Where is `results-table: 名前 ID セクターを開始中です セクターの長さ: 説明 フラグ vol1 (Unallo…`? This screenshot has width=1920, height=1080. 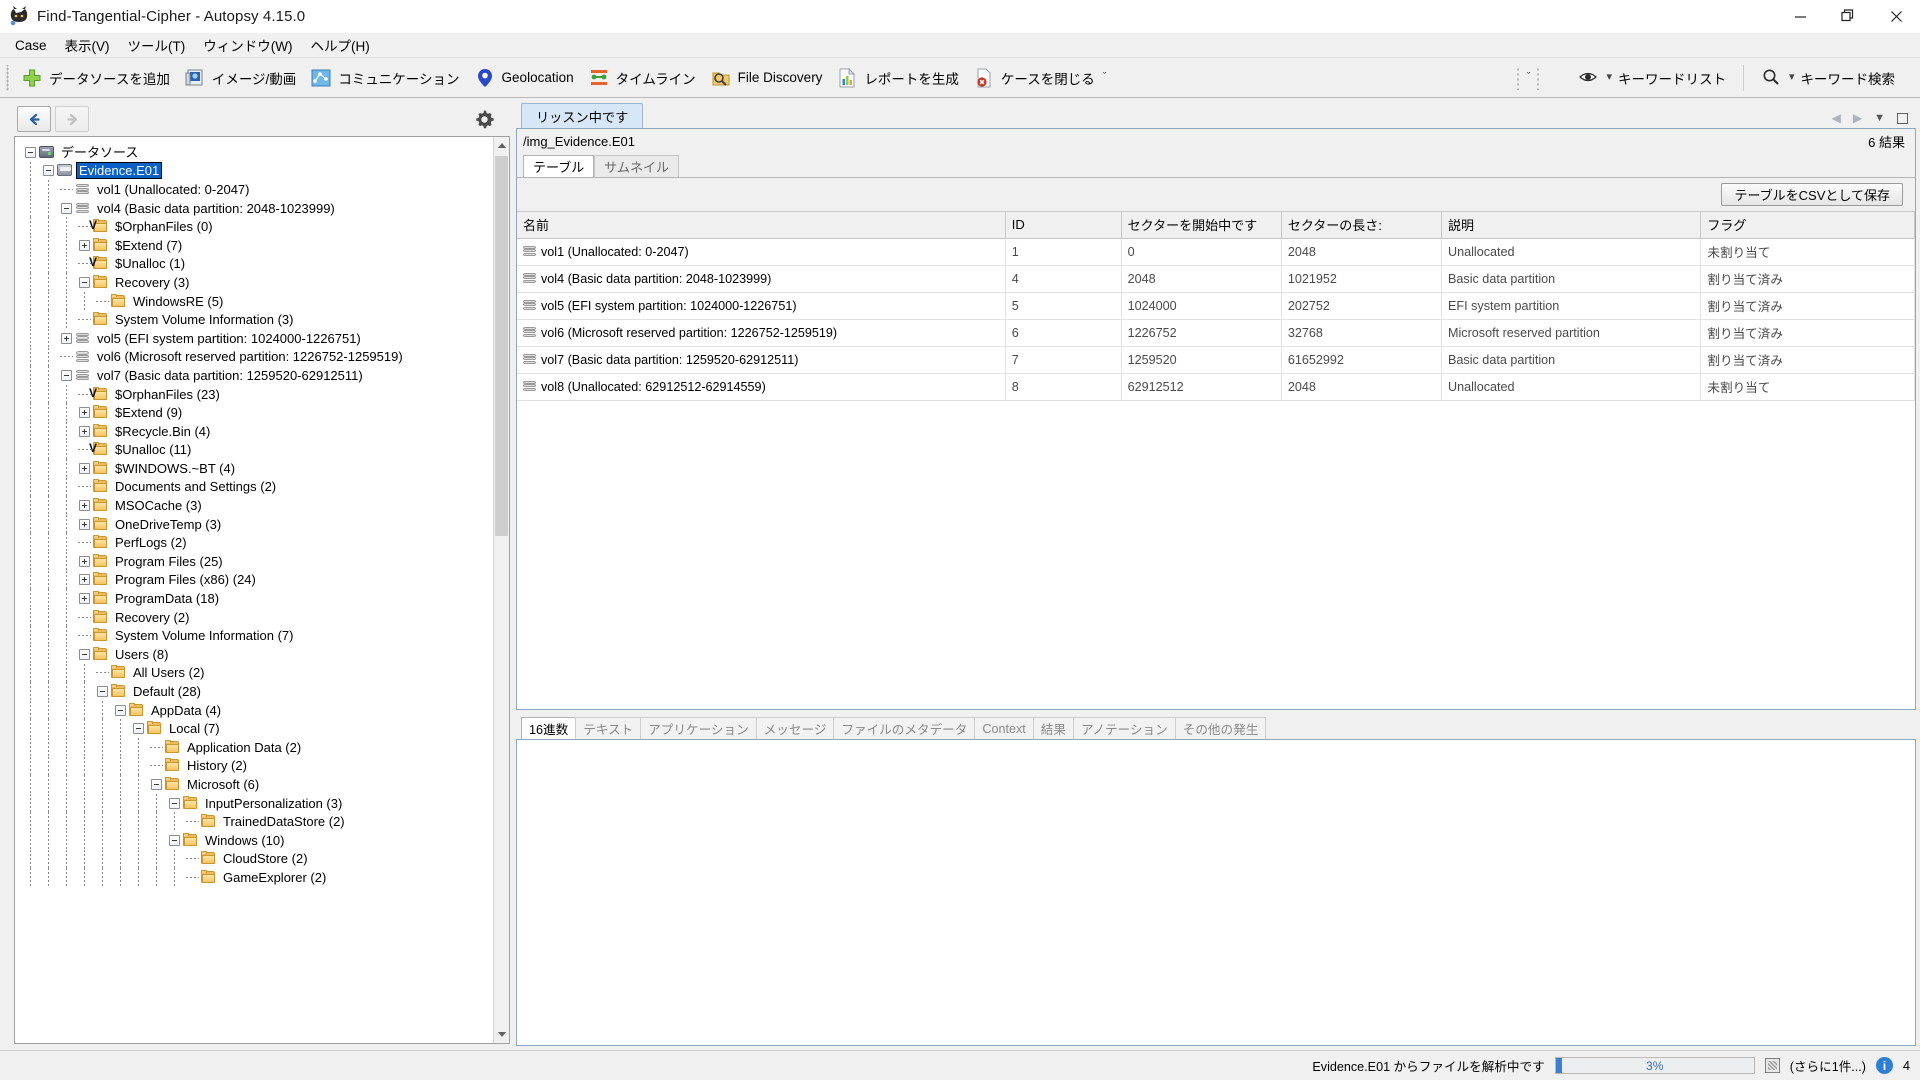 results-table: 名前 ID セクターを開始中です セクターの長さ: 説明 フラグ vol1 (Unallo… is located at coordinates (1216, 306).